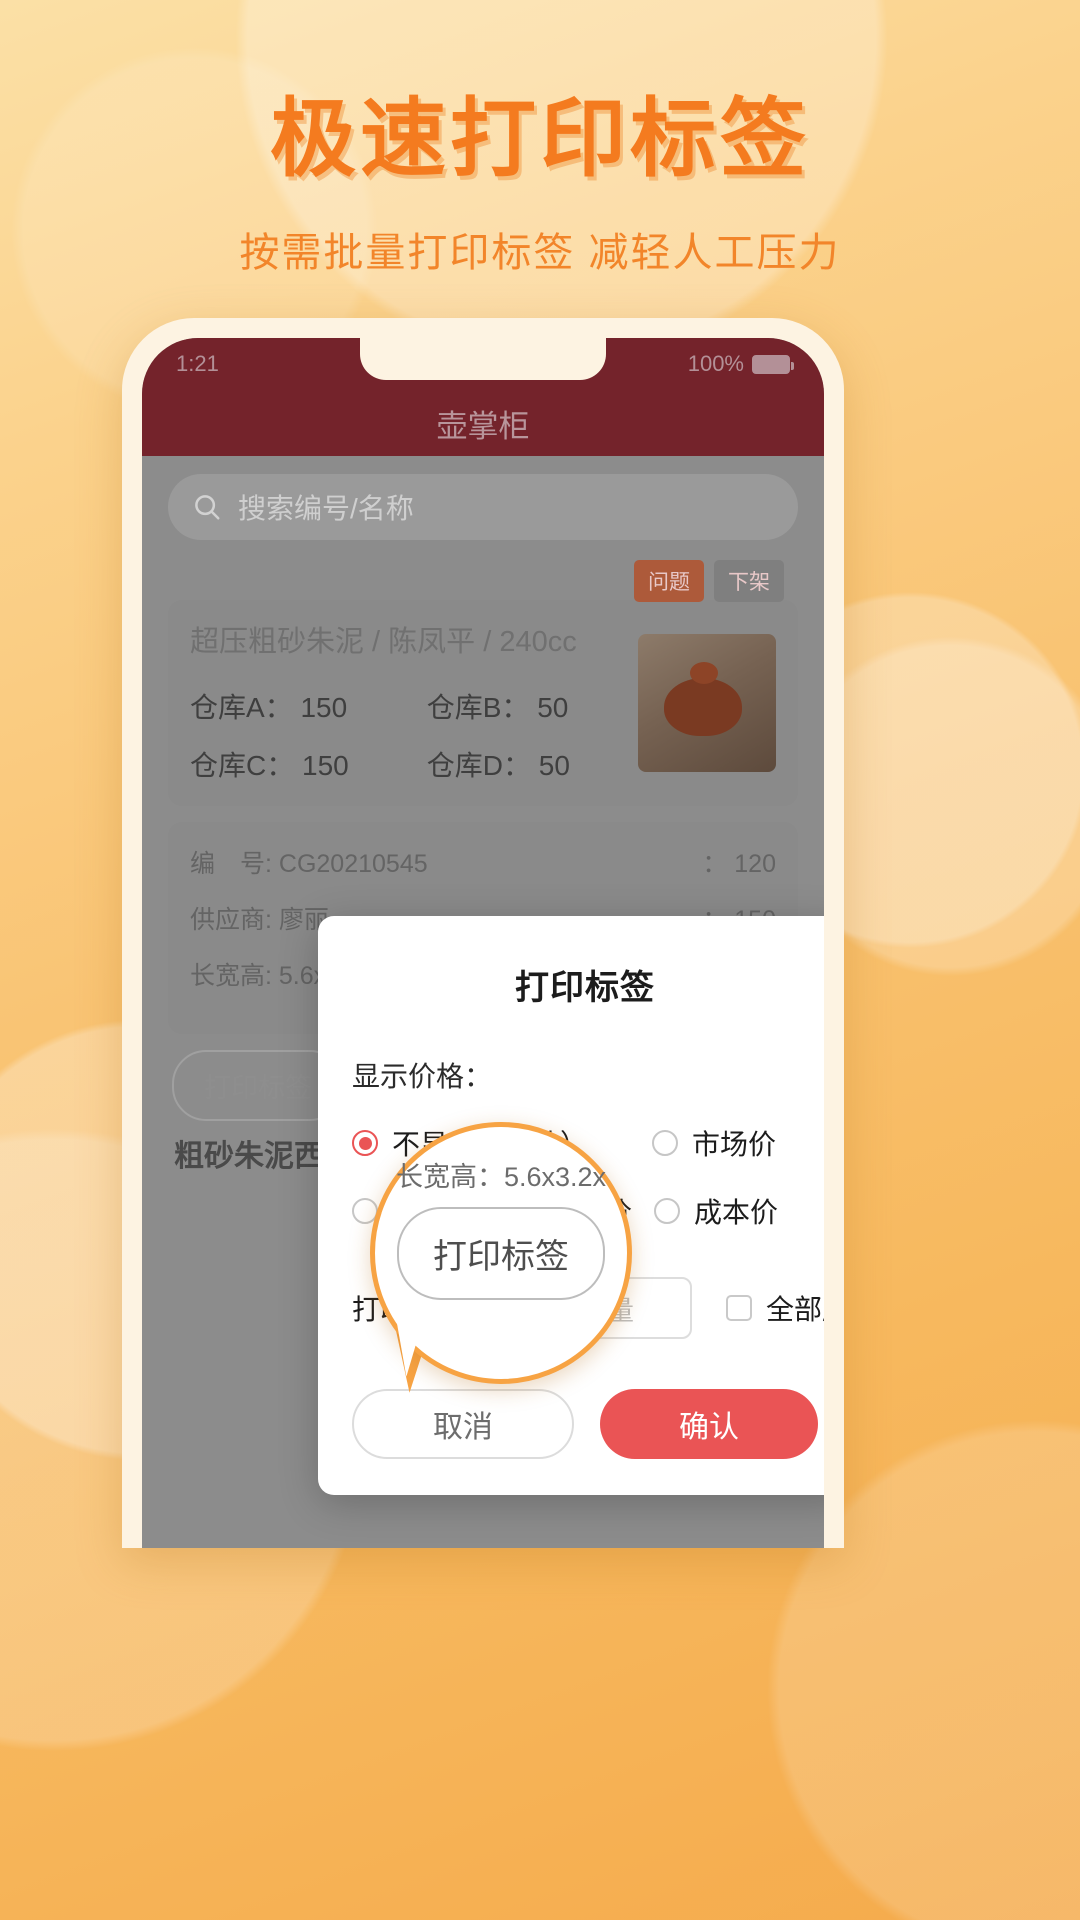 Image resolution: width=1080 pixels, height=1920 pixels. I want to click on battery-percent-label: 100%, so click(715, 363).